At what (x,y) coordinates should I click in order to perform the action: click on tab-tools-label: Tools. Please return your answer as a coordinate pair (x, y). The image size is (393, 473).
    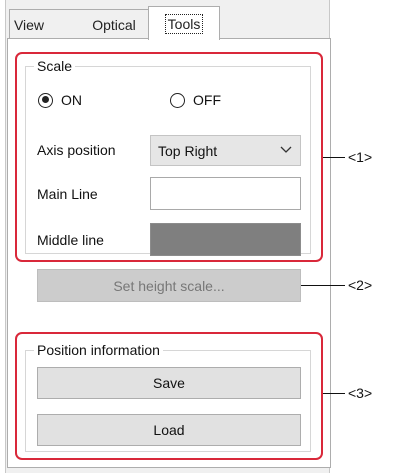
    Looking at the image, I should click on (184, 23).